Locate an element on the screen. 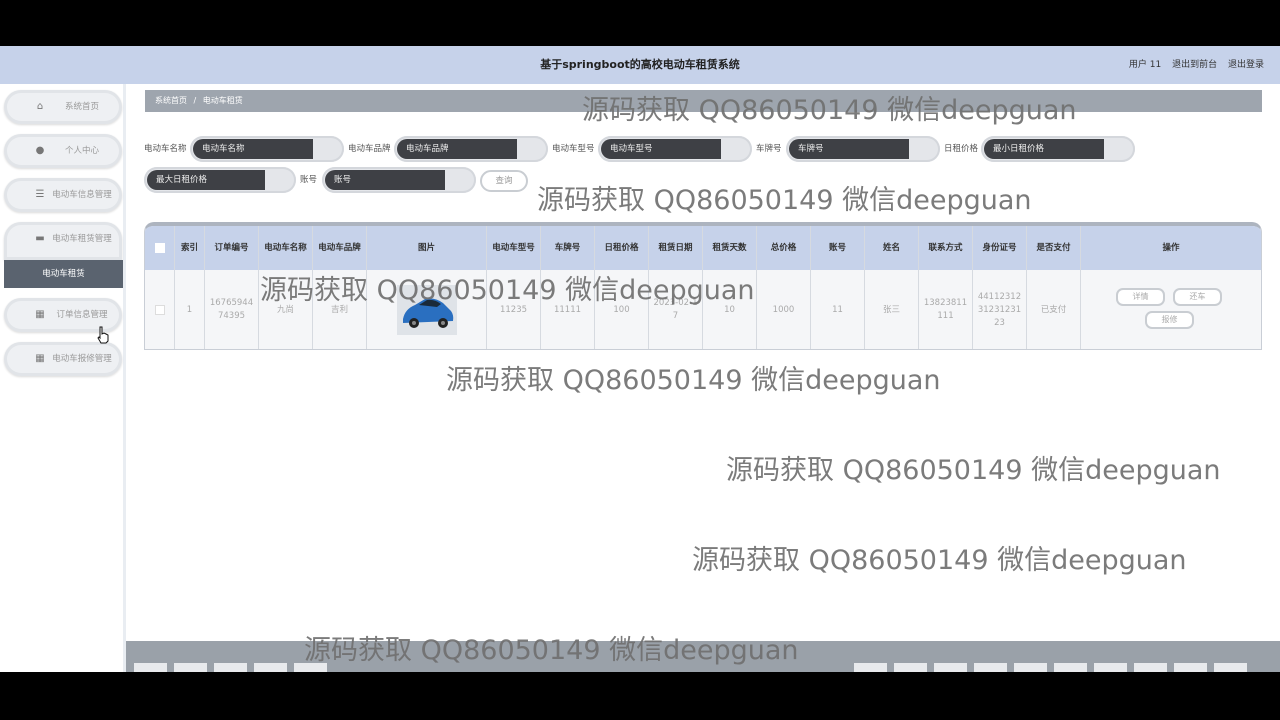 This screenshot has height=720, width=1280. account-input: 账号 is located at coordinates (399, 180).